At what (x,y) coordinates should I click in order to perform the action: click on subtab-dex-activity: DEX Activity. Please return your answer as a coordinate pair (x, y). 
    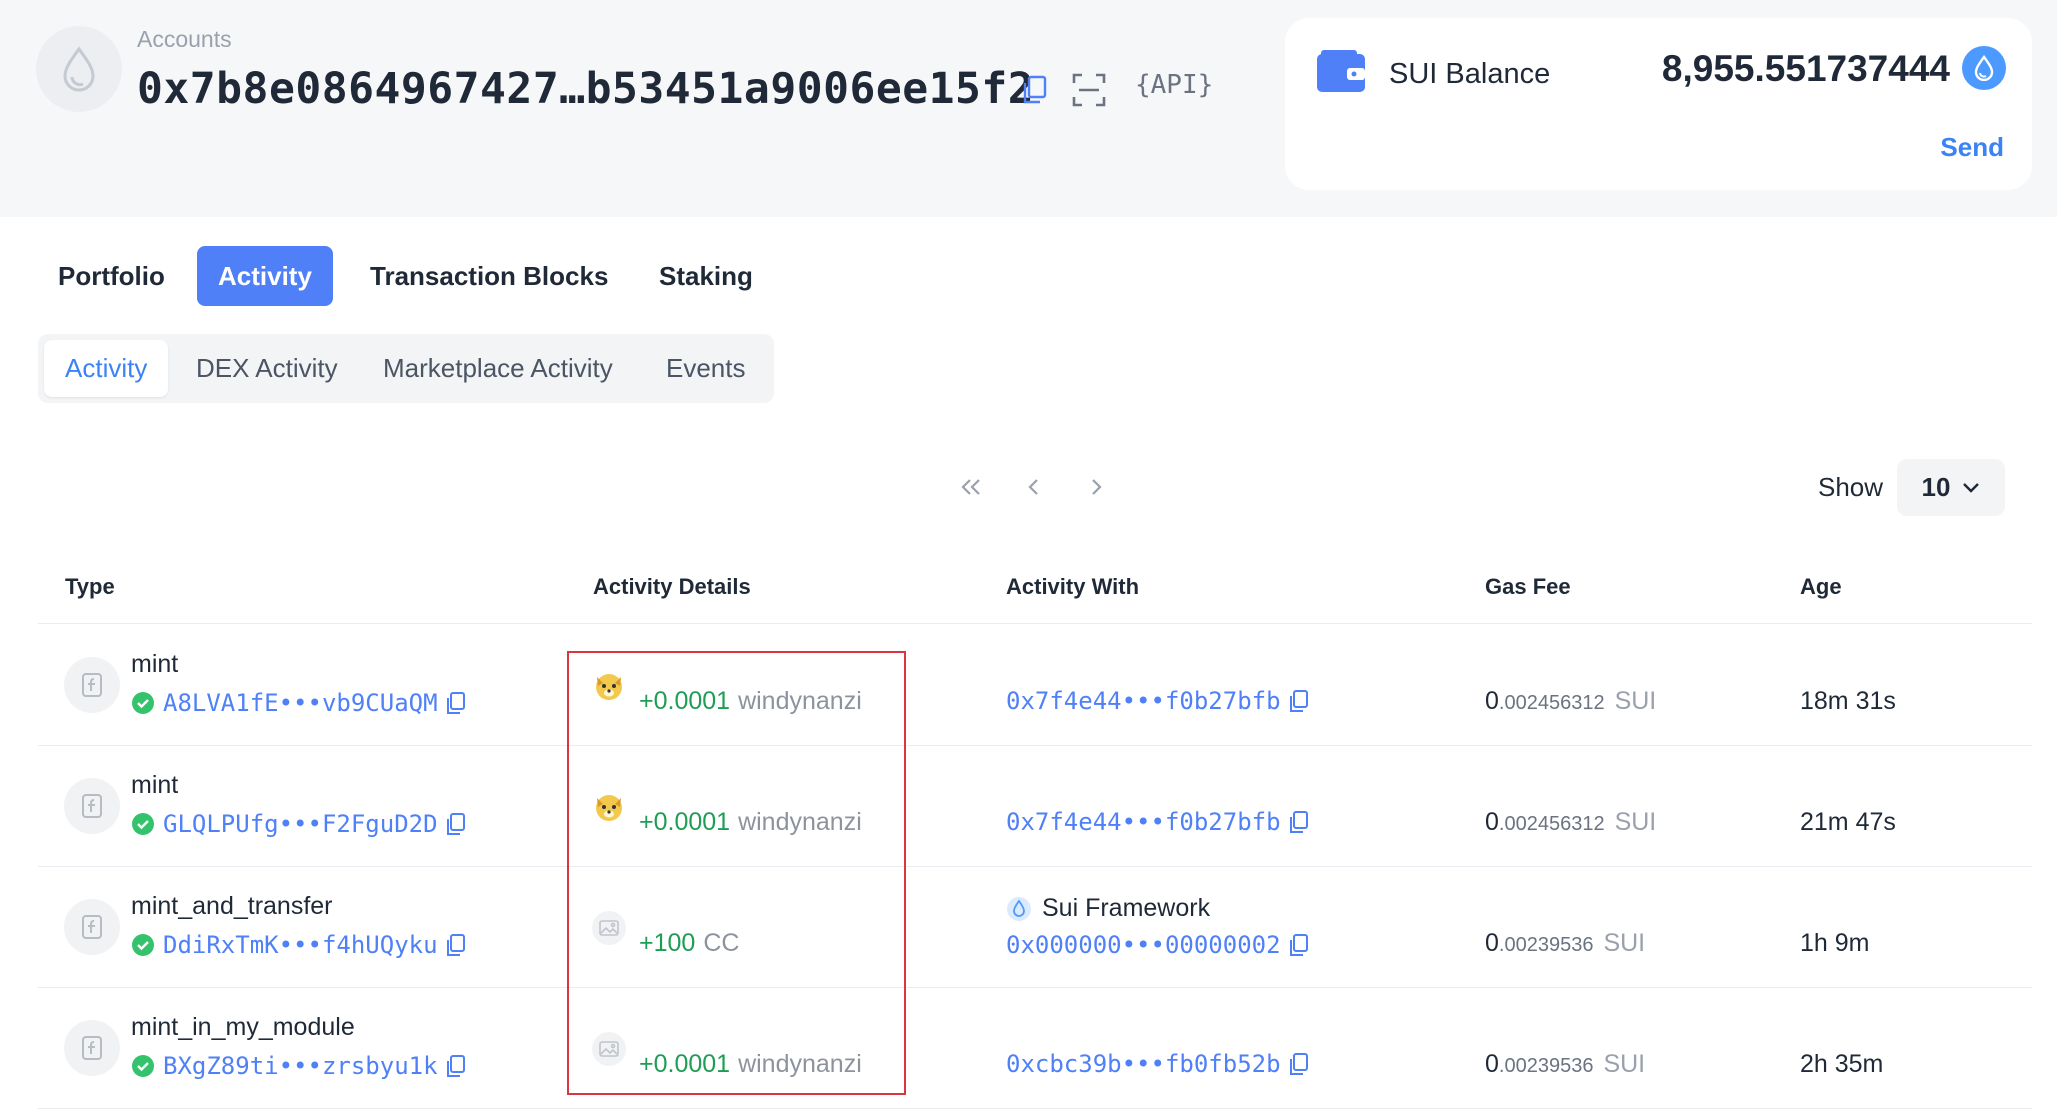
    Looking at the image, I should click on (267, 368).